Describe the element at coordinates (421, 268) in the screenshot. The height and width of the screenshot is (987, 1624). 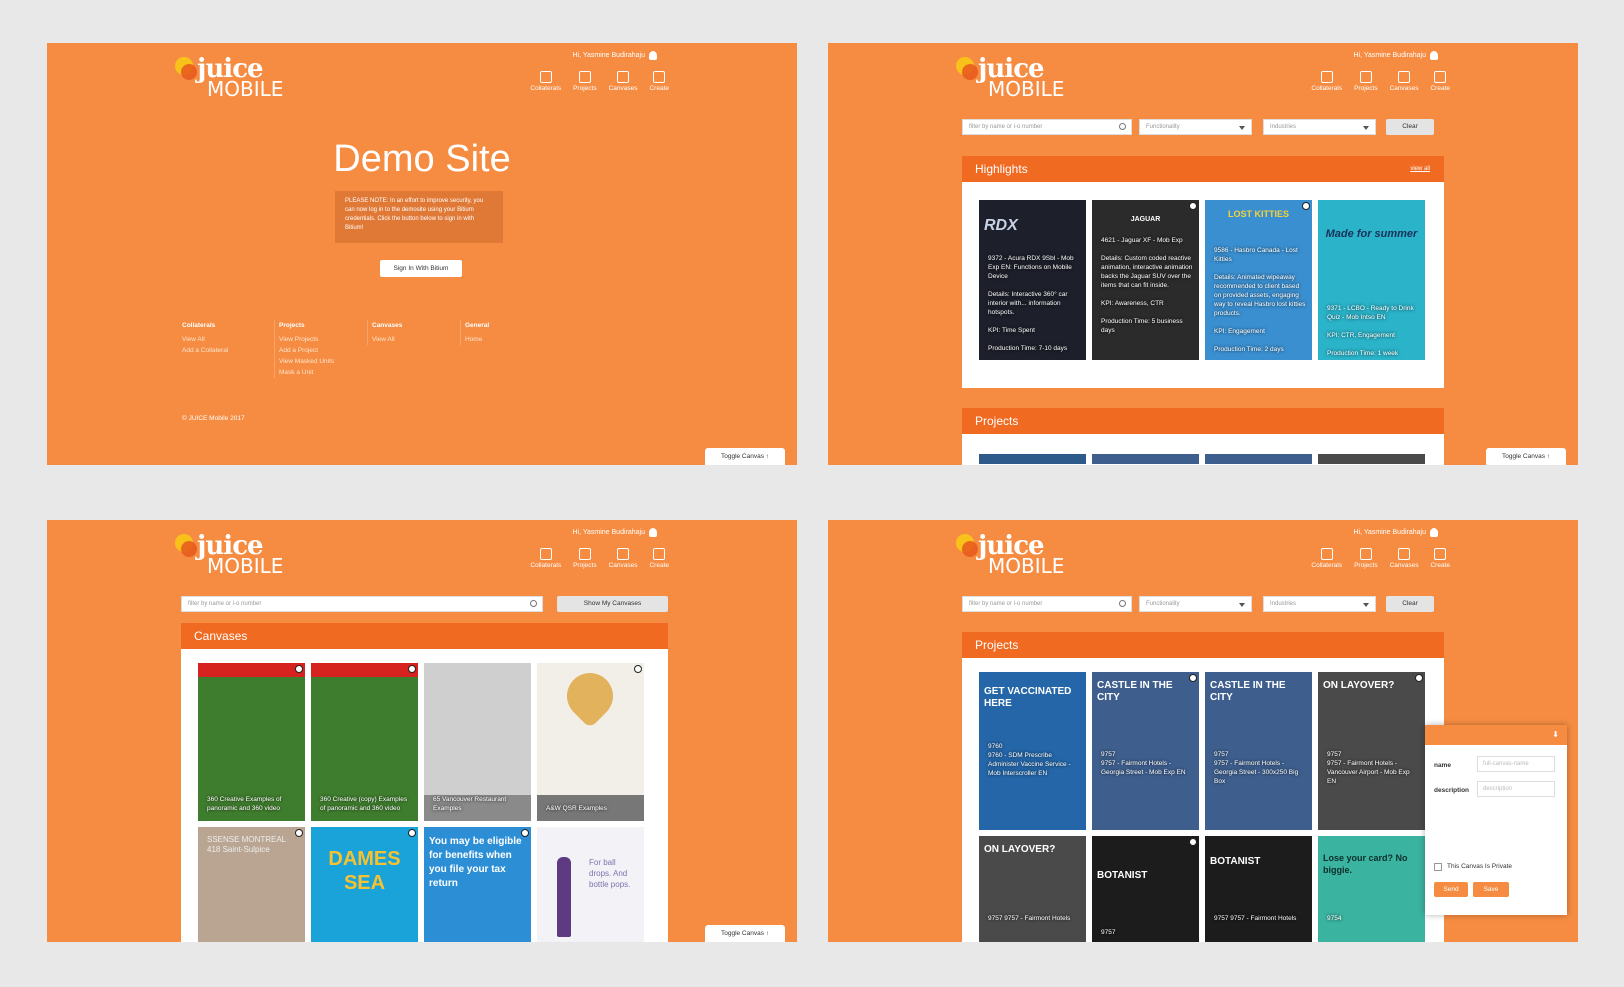
I see `sign-in-bitium-button: Sign In With Bitium` at that location.